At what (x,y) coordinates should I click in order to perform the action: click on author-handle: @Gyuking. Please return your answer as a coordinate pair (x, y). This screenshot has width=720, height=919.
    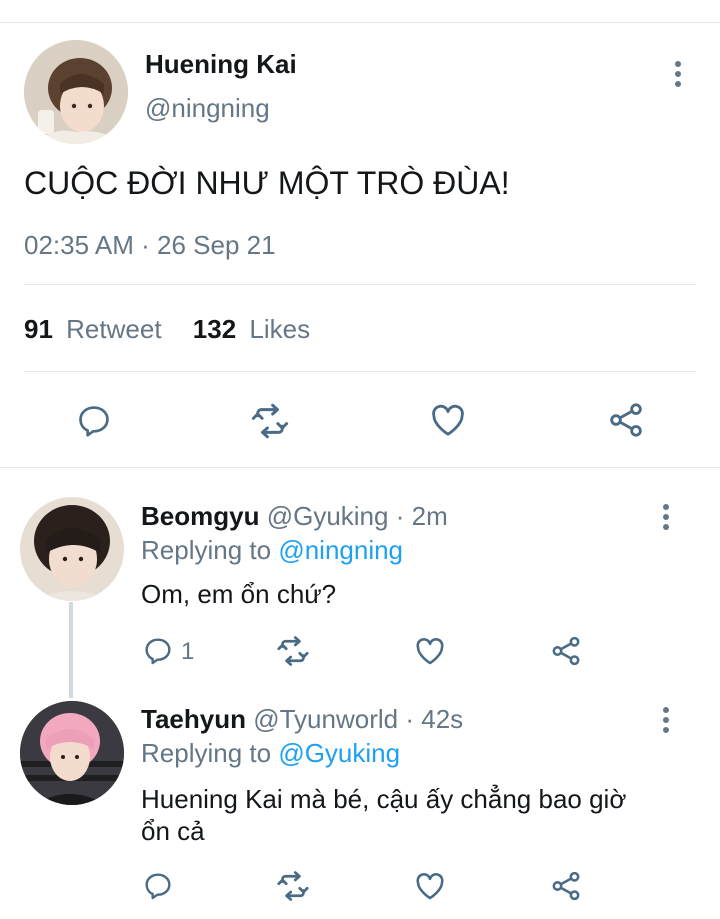
    Looking at the image, I should click on (328, 516).